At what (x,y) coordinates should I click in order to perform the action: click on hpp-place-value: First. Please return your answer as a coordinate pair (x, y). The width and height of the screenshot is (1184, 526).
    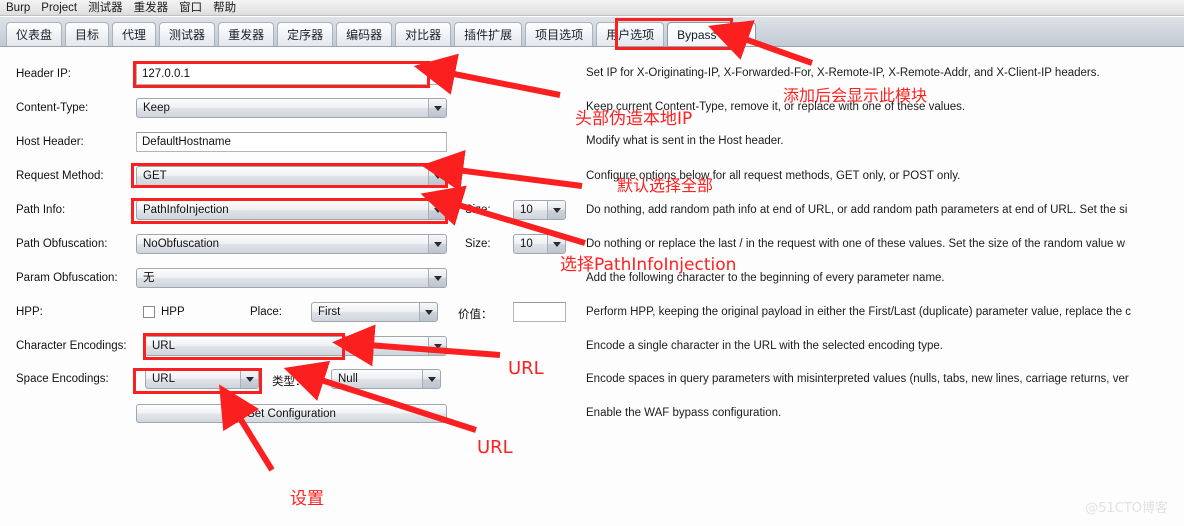
    Looking at the image, I should click on (329, 312).